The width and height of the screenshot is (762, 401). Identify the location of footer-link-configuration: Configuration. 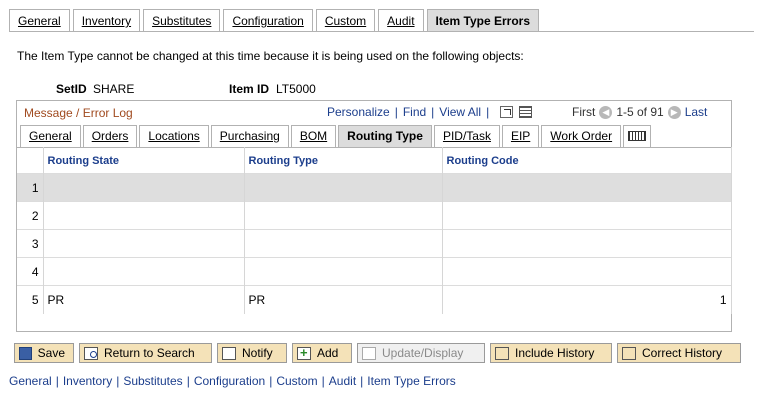
(229, 381).